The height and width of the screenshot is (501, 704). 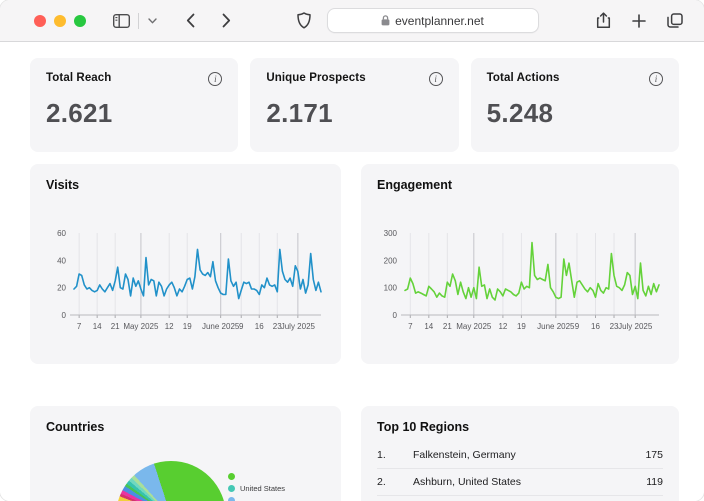 I want to click on forward-button, so click(x=226, y=21).